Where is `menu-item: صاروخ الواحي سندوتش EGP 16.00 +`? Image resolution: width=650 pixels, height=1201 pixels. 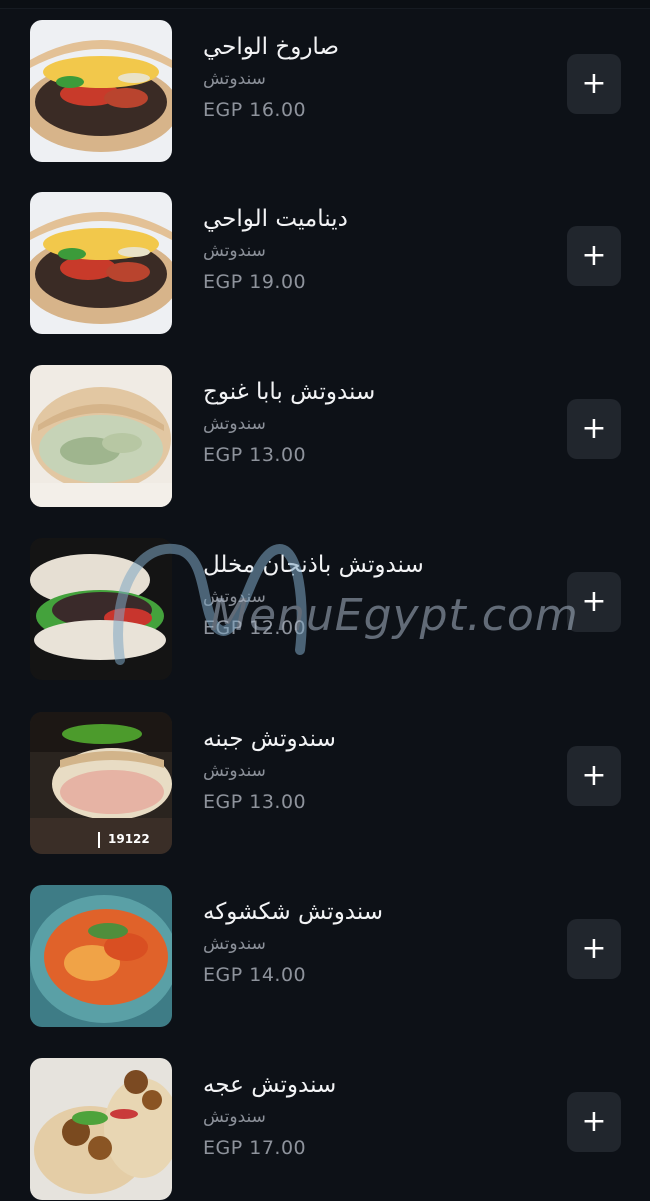
menu-item: صاروخ الواحي سندوتش EGP 16.00 + is located at coordinates (325, 100).